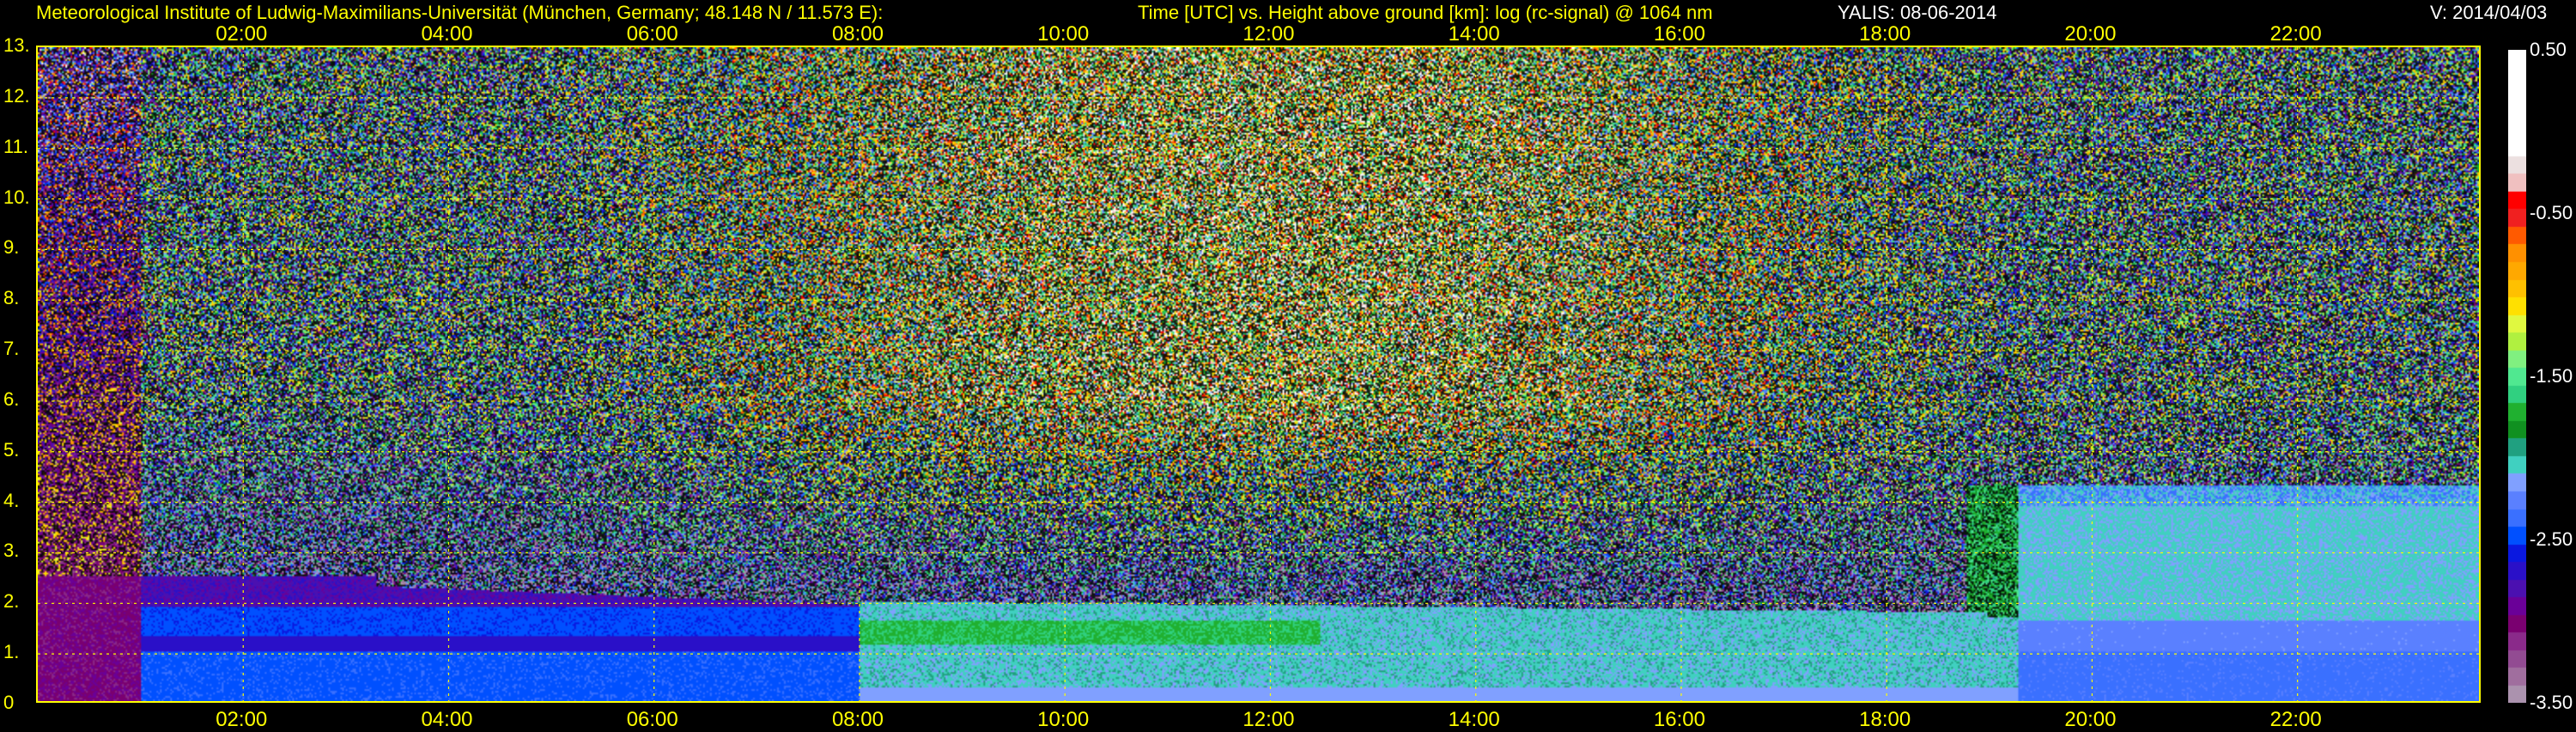 Image resolution: width=2576 pixels, height=732 pixels. What do you see at coordinates (9, 702) in the screenshot?
I see `y-tick-label: 0` at bounding box center [9, 702].